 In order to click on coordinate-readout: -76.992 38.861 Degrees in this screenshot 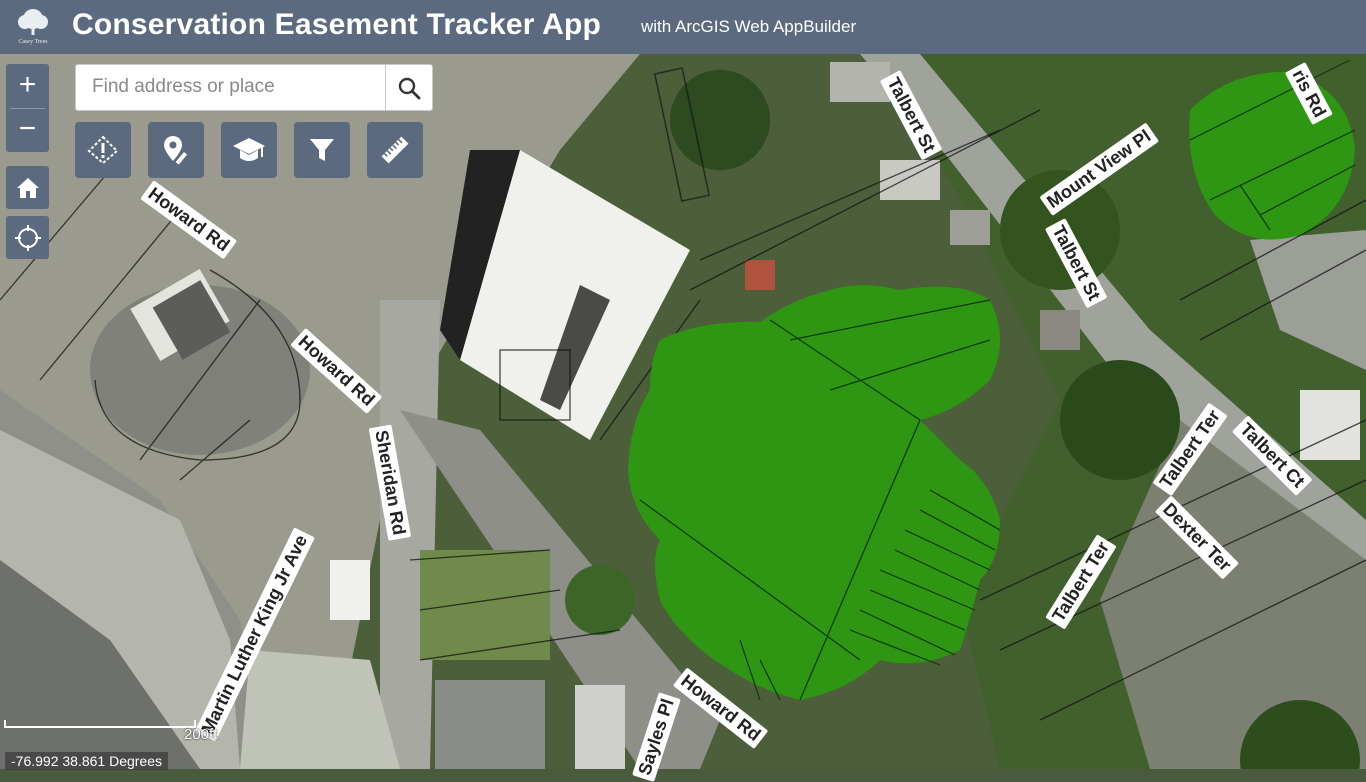, I will do `click(86, 761)`.